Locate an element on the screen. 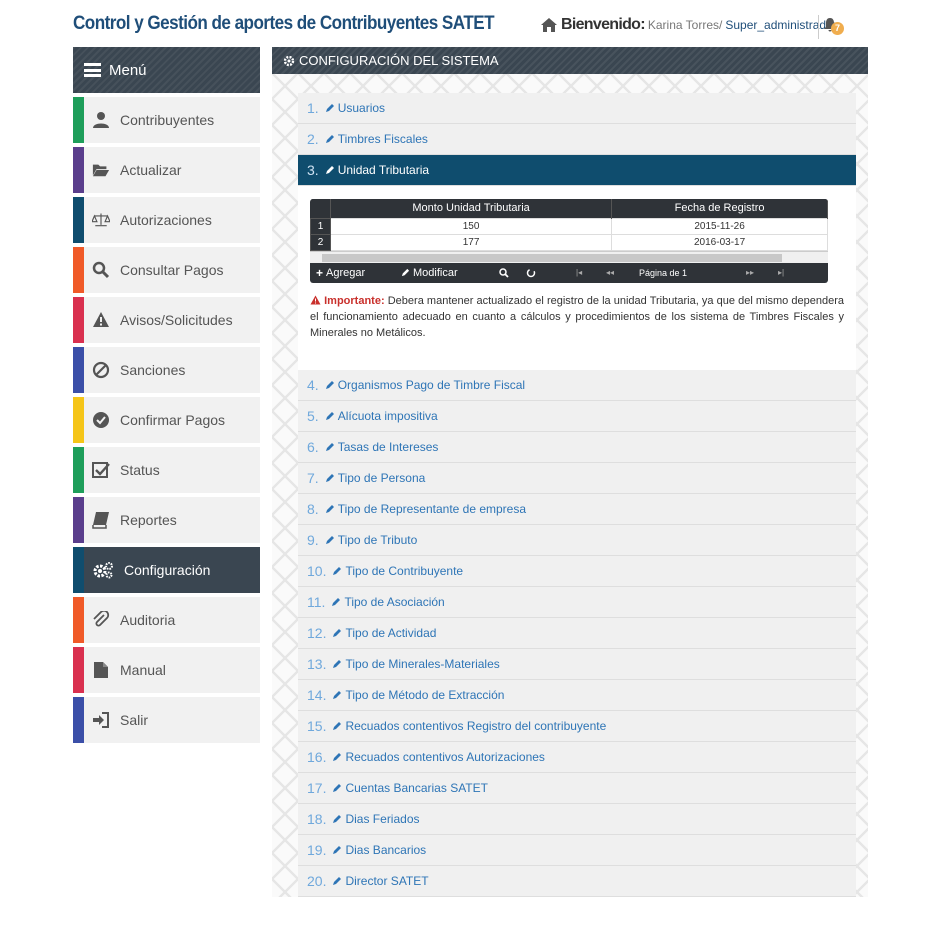 This screenshot has height=926, width=940. prev-page-icon: ◂◂ is located at coordinates (610, 272).